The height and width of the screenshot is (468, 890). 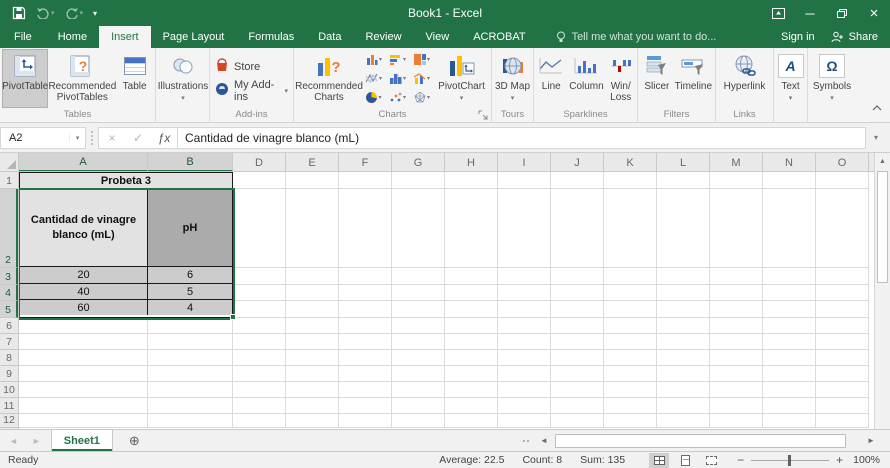 What do you see at coordinates (164, 138) in the screenshot?
I see `insert-function-icon: ƒx` at bounding box center [164, 138].